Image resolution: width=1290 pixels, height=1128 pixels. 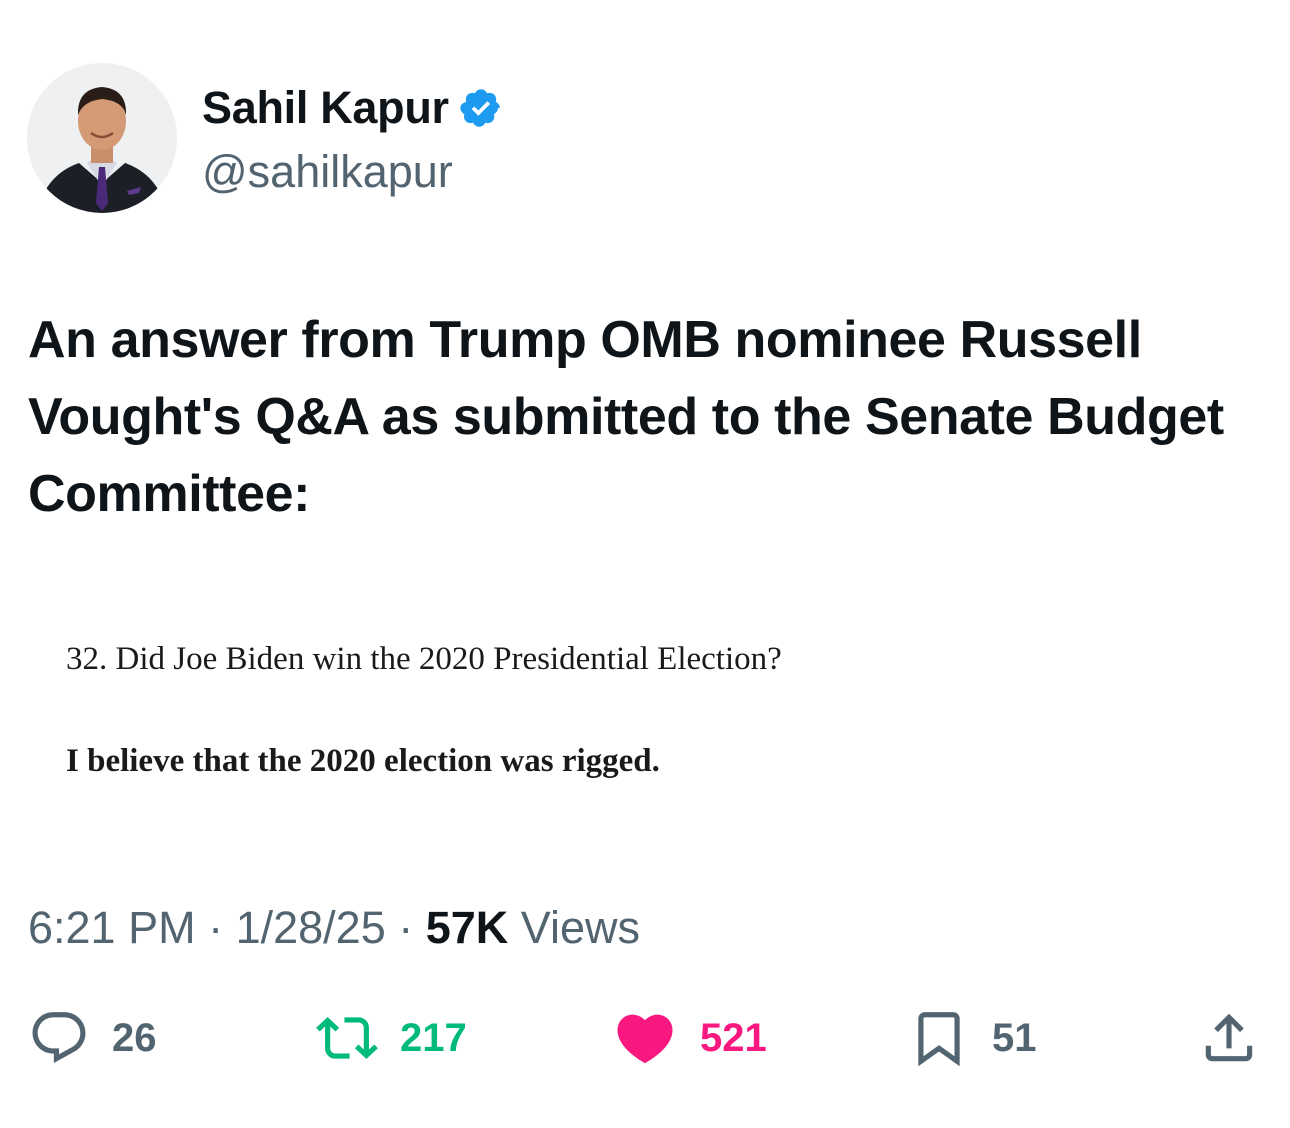 What do you see at coordinates (59, 1038) in the screenshot?
I see `reply-icon` at bounding box center [59, 1038].